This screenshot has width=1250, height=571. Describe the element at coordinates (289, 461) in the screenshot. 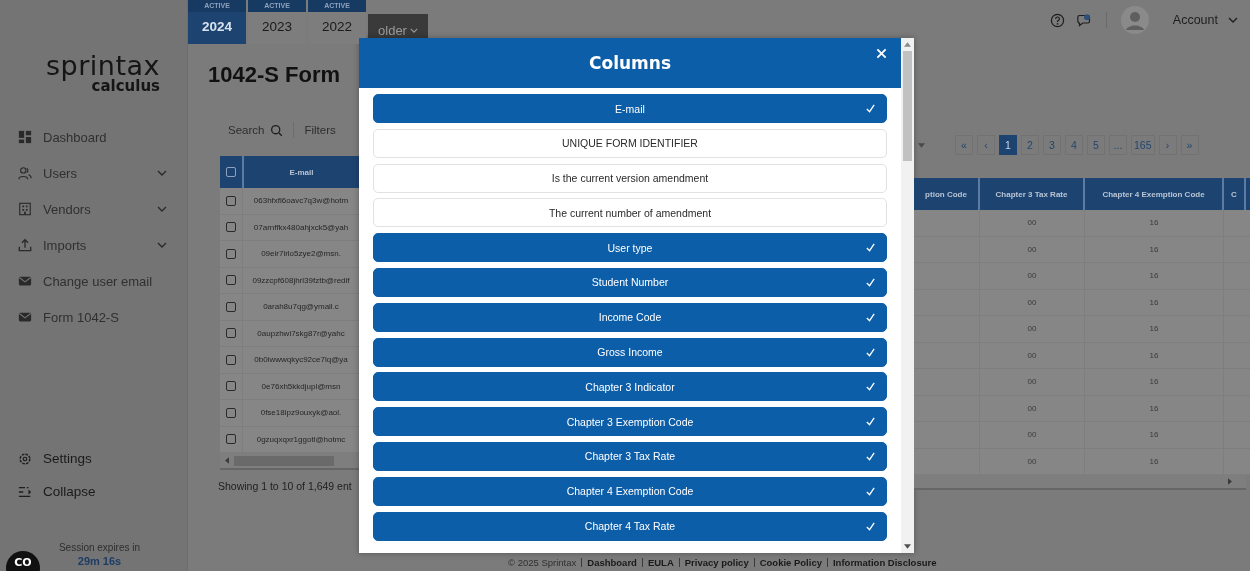

I see `horizontal-scrollbar` at that location.